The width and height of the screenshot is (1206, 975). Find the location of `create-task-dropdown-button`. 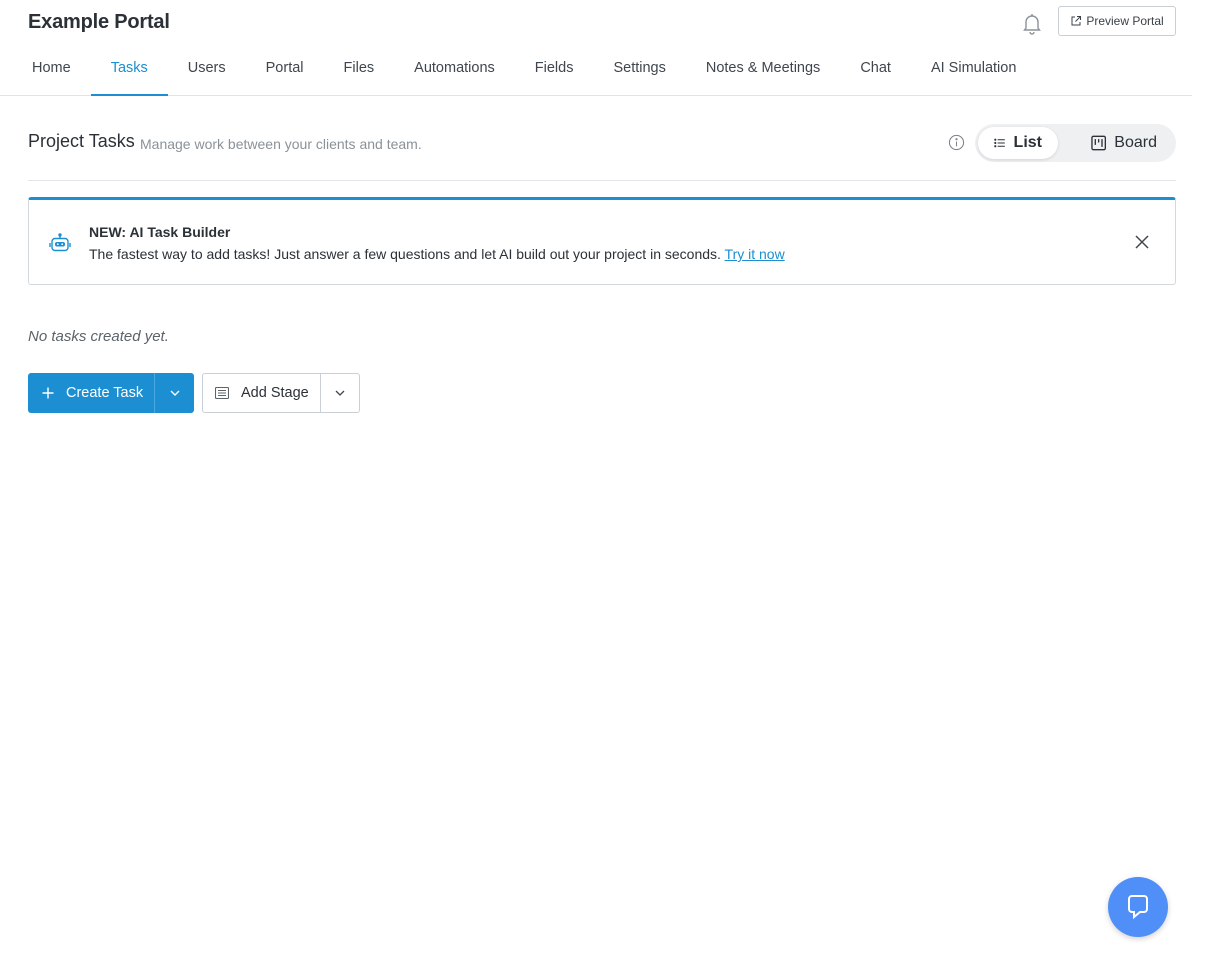

create-task-dropdown-button is located at coordinates (174, 393).